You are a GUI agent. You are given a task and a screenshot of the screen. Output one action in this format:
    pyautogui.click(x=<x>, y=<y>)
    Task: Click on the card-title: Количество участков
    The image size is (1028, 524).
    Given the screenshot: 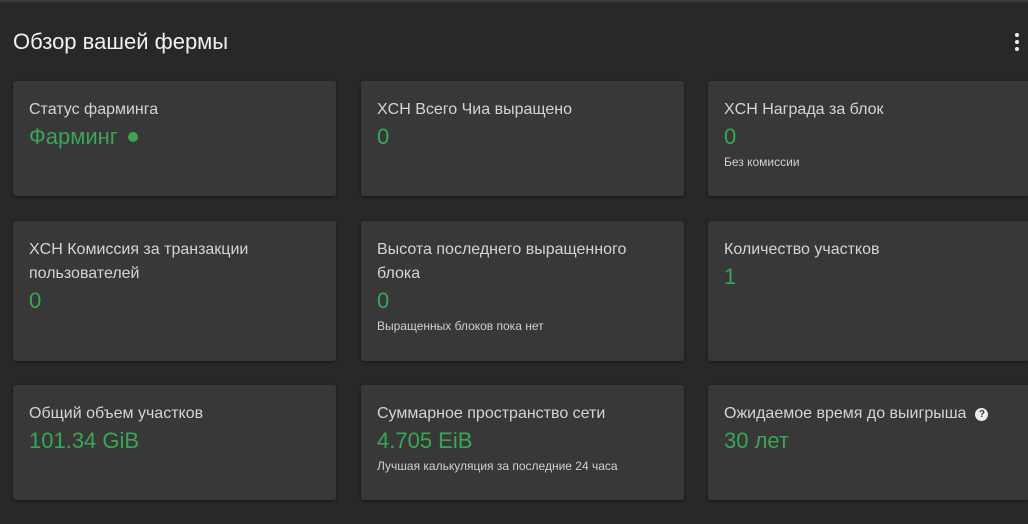 What is the action you would take?
    pyautogui.click(x=802, y=249)
    